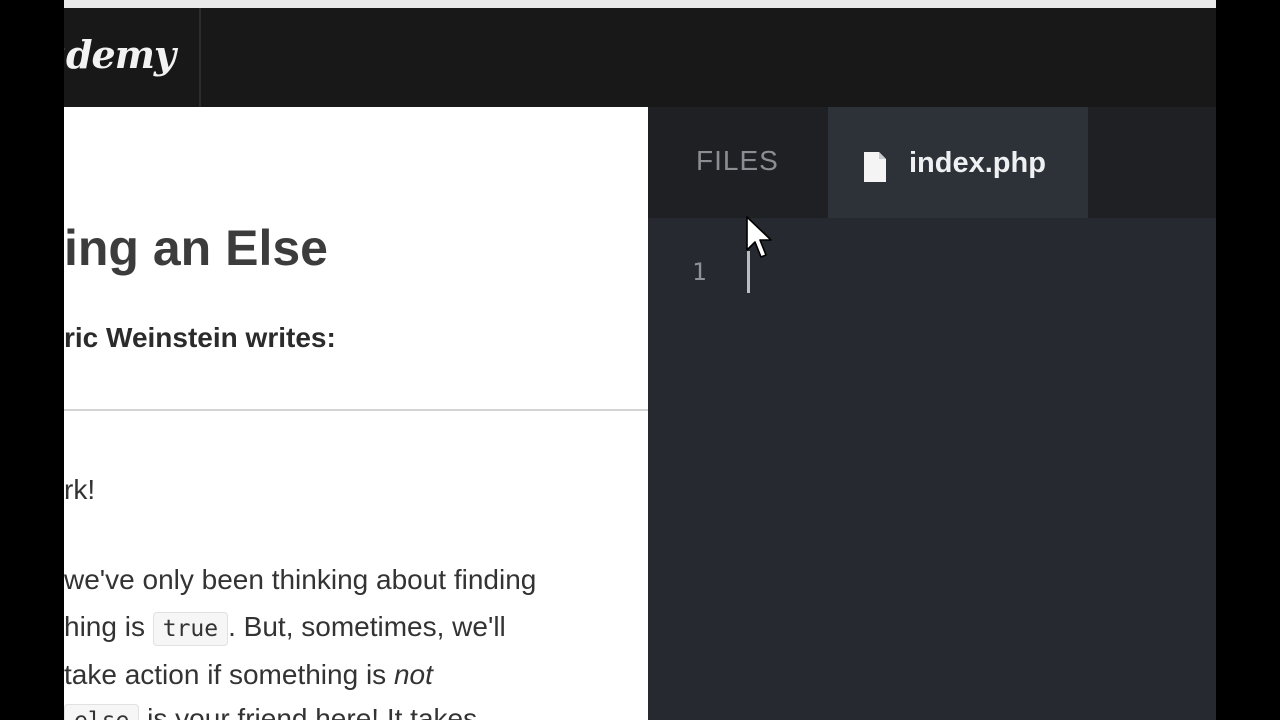  What do you see at coordinates (80, 489) in the screenshot?
I see `lesson-paragraph-1: rk!` at bounding box center [80, 489].